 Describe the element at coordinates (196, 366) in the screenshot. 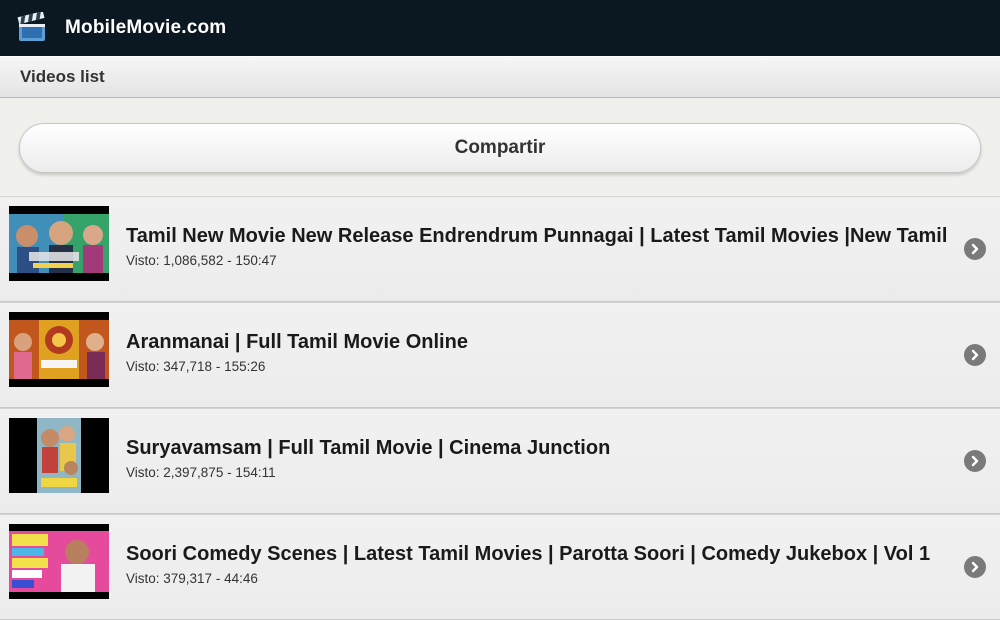

I see `video-meta: Visto: 347,718 - 155:26` at that location.